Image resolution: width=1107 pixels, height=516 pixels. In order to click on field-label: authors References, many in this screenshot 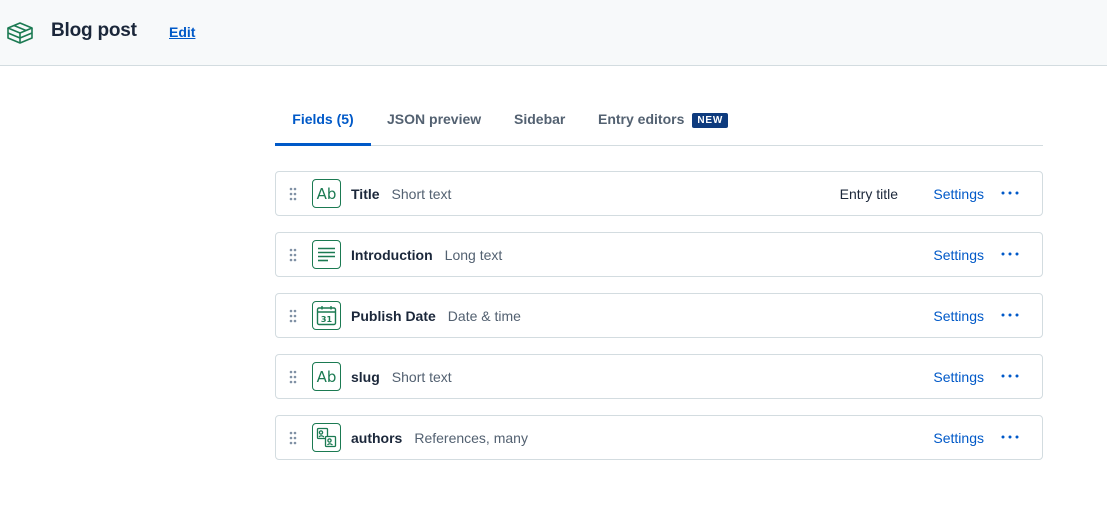, I will do `click(439, 438)`.